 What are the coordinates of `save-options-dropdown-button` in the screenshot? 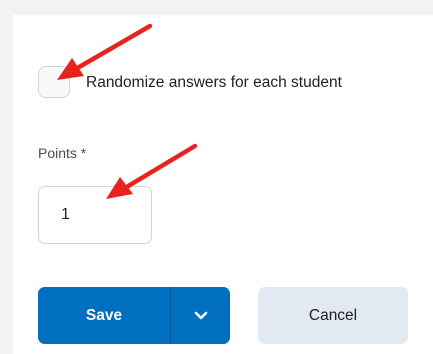 It's located at (200, 315).